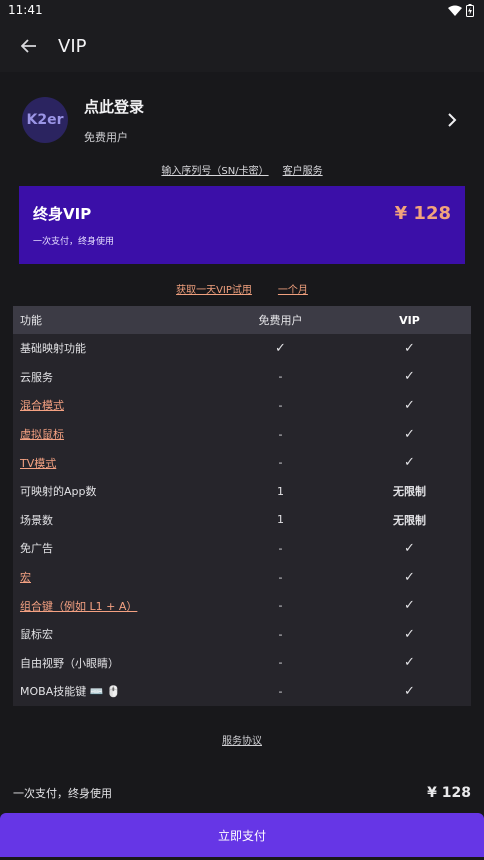 Image resolution: width=484 pixels, height=860 pixels. I want to click on table-row: 可映射的App数 1 无限制, so click(242, 491).